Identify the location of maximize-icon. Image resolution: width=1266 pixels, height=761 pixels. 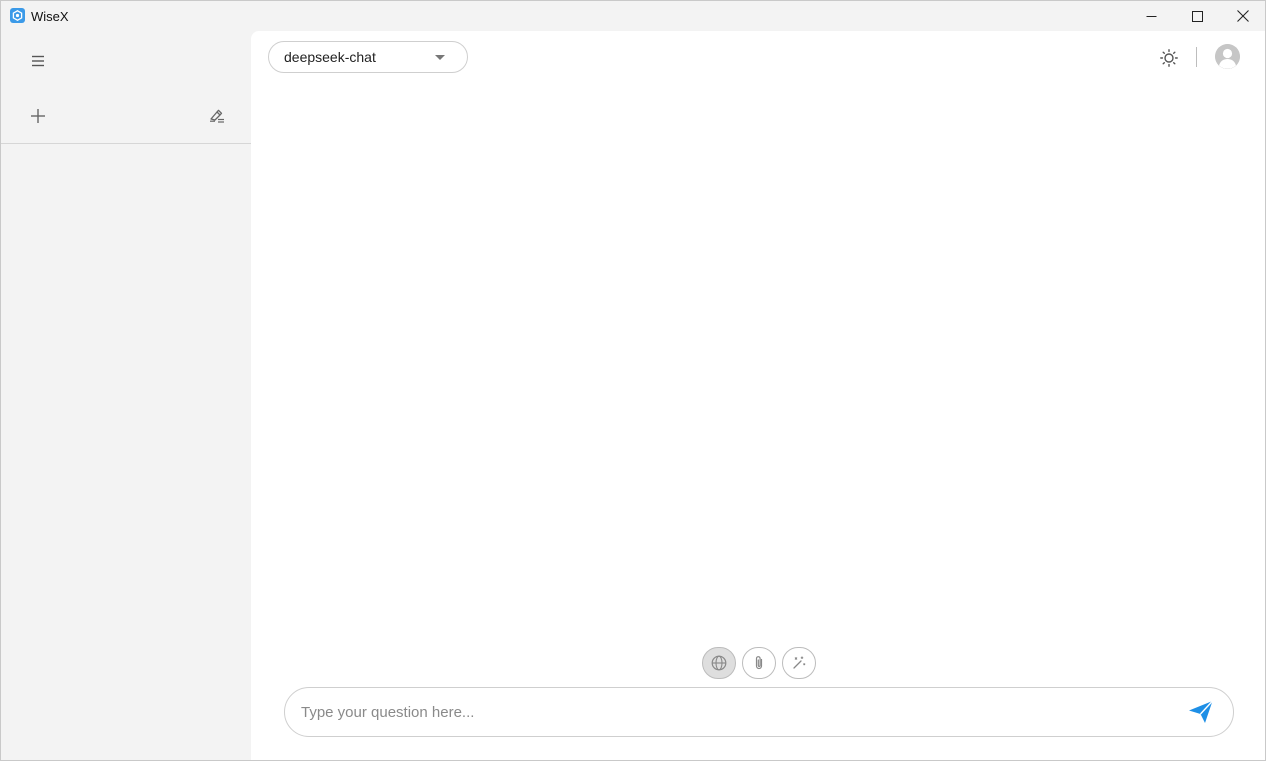
(1197, 16).